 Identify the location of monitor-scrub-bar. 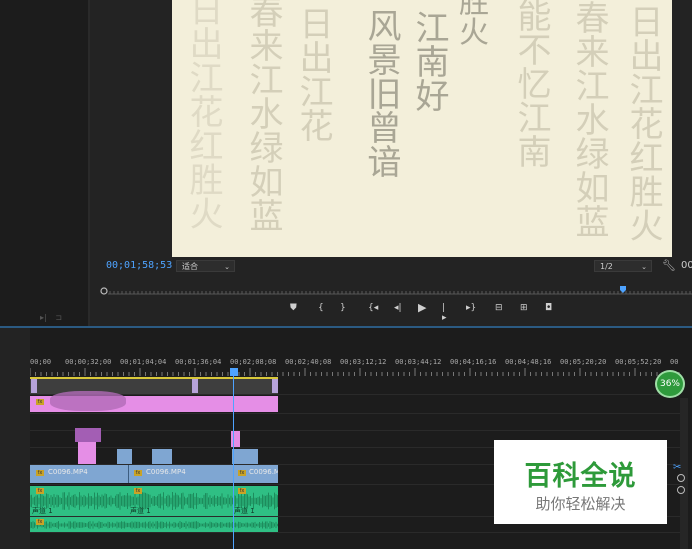
(396, 291).